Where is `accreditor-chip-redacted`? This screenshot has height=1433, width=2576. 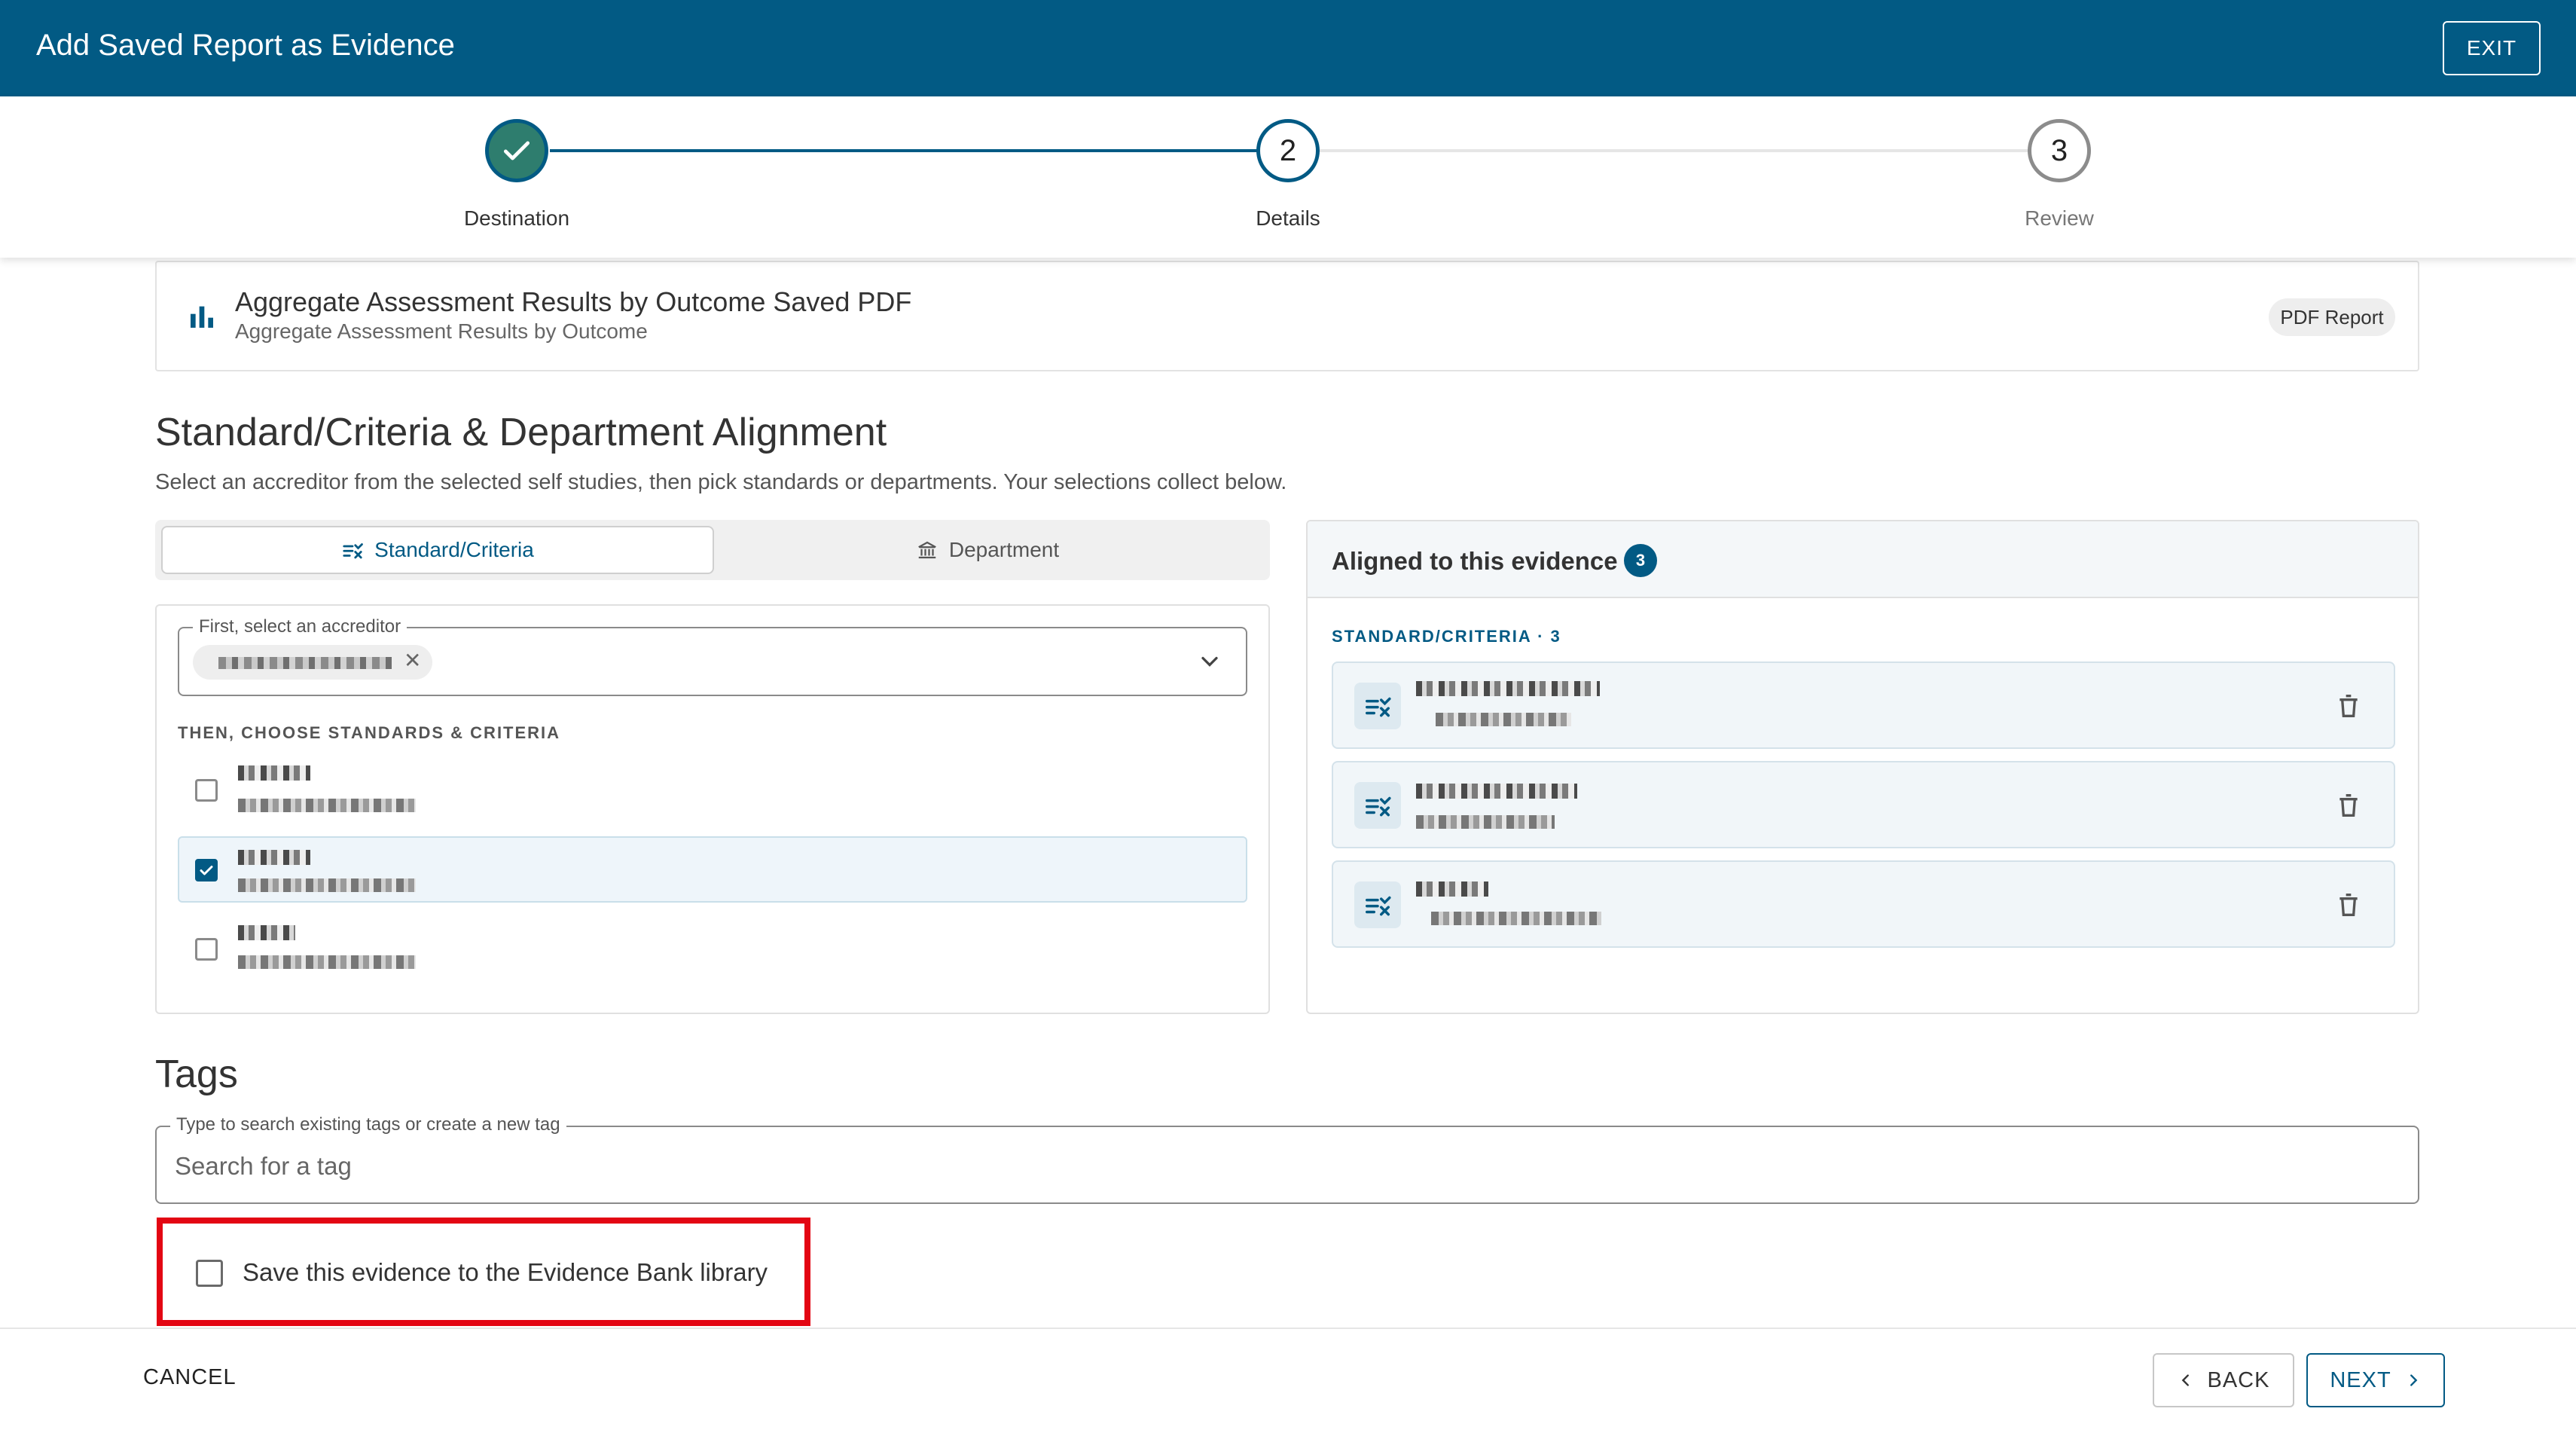 accreditor-chip-redacted is located at coordinates (305, 663).